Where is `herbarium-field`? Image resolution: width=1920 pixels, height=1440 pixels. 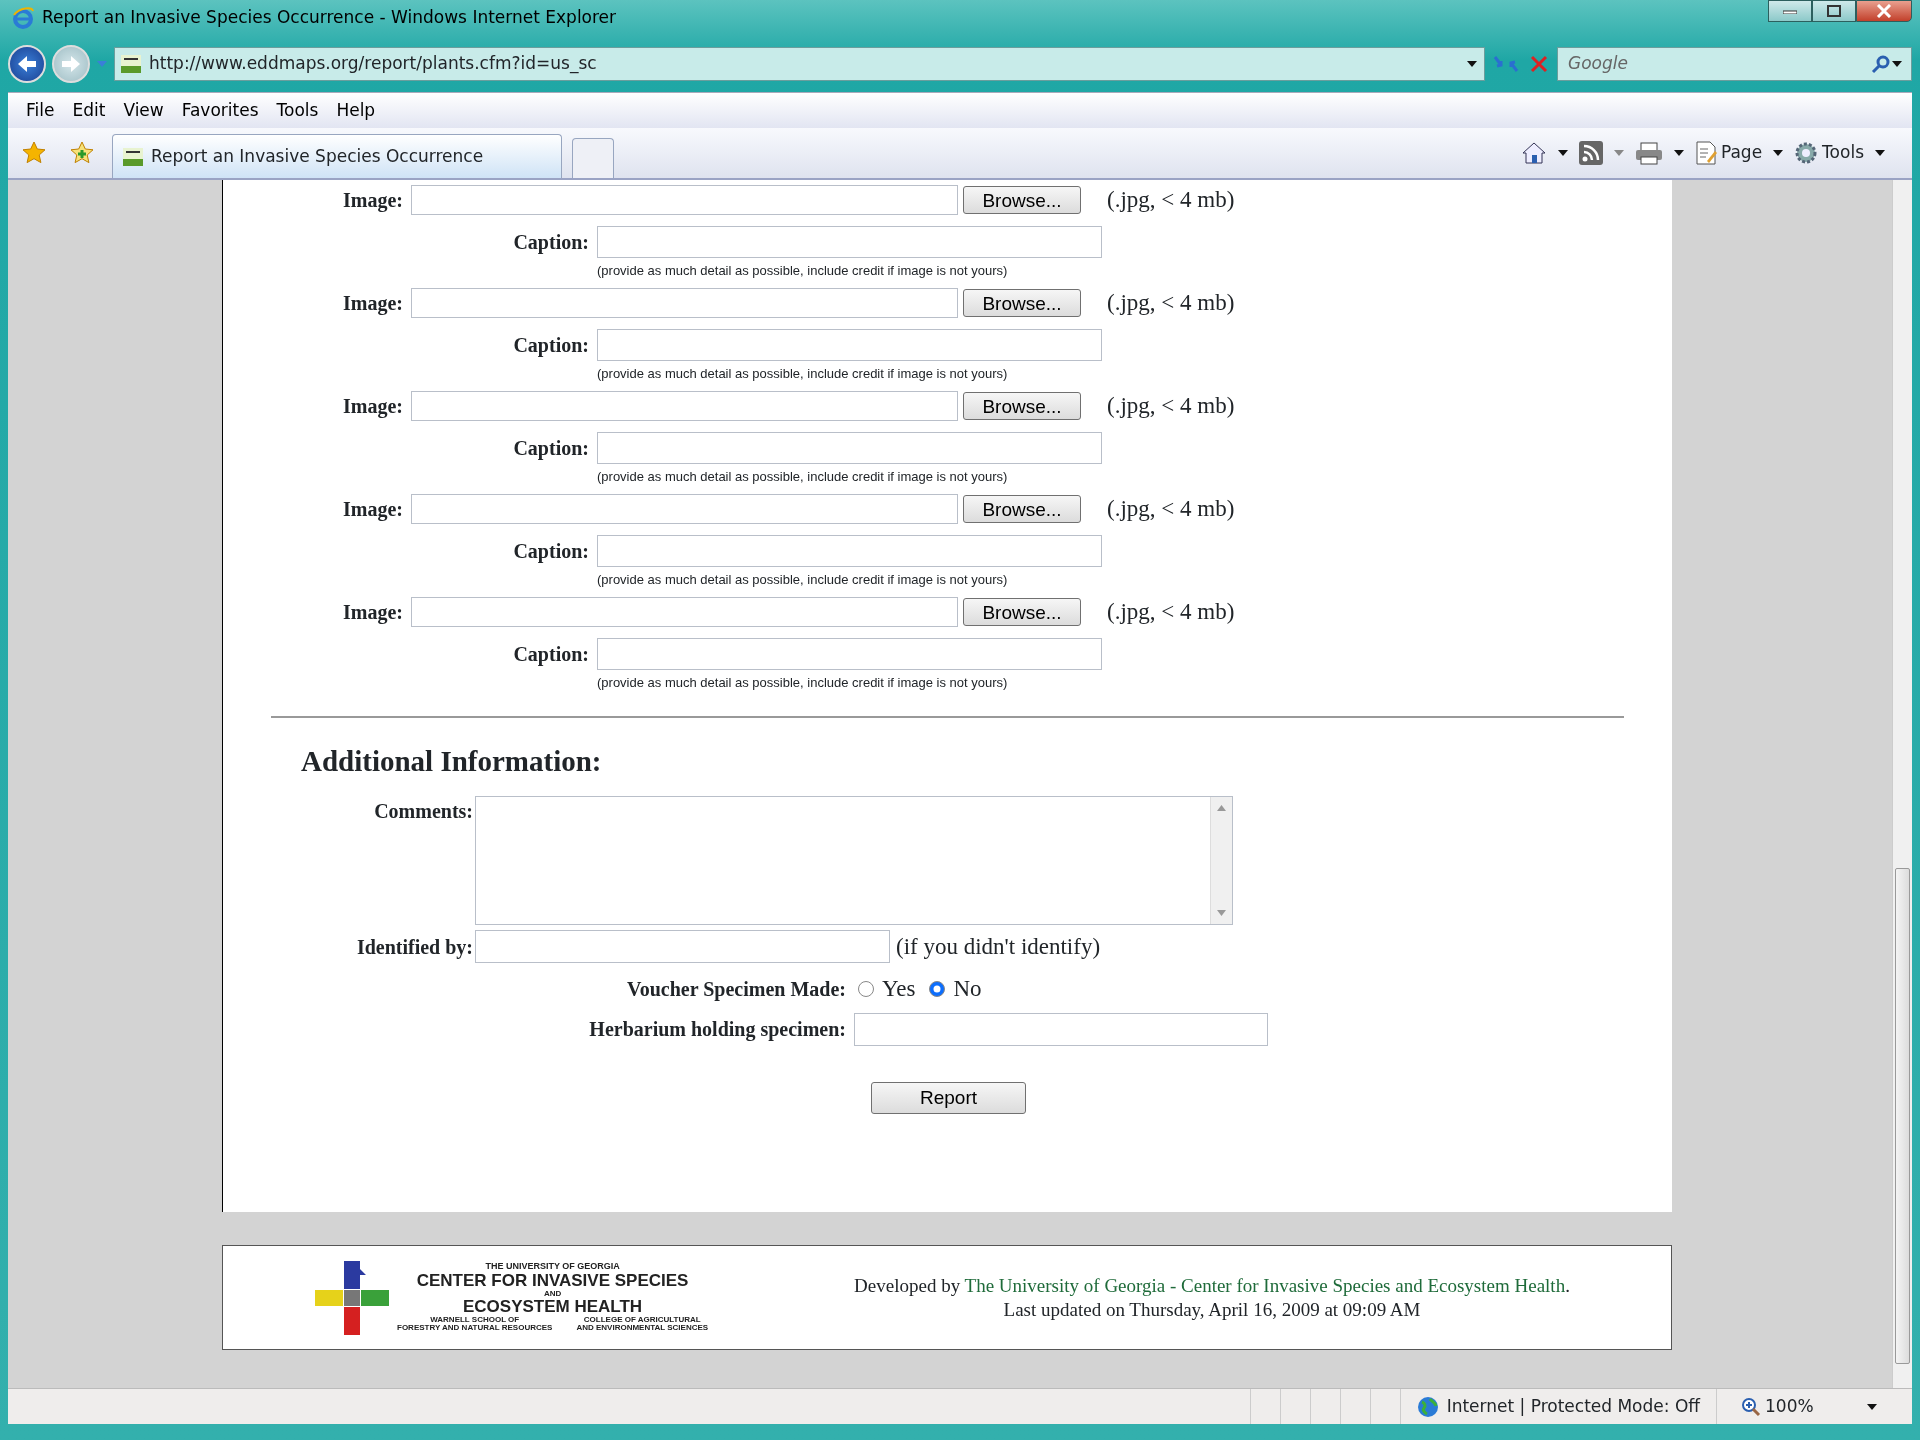
herbarium-field is located at coordinates (1061, 1029).